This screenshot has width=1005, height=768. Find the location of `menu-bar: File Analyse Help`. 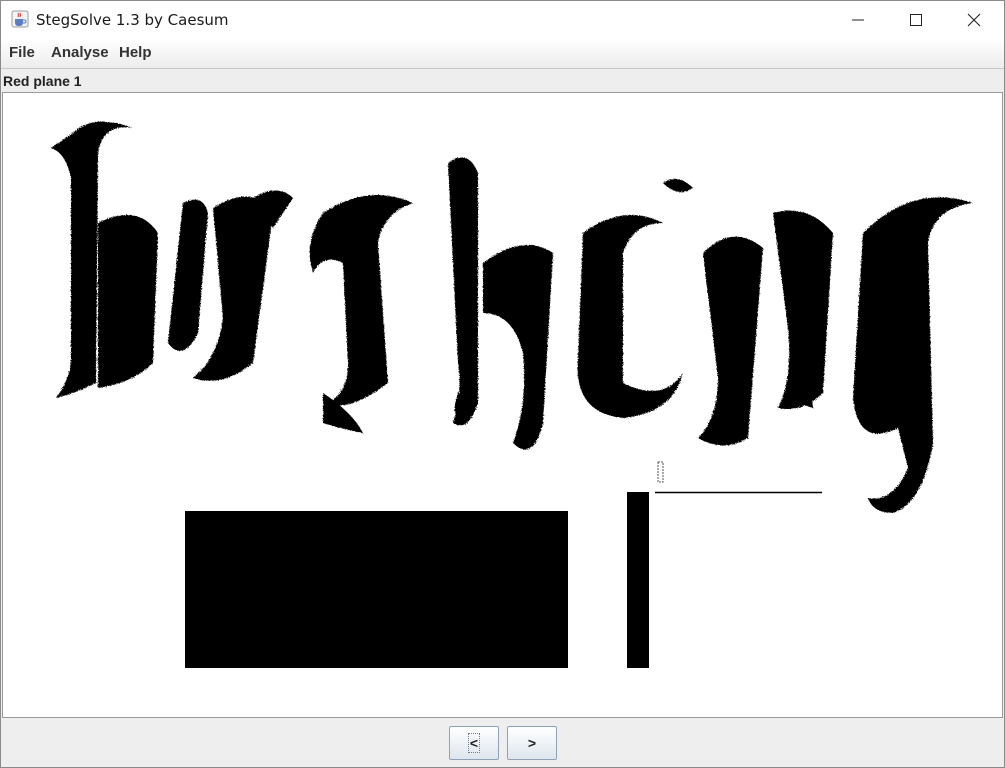

menu-bar: File Analyse Help is located at coordinates (502, 54).